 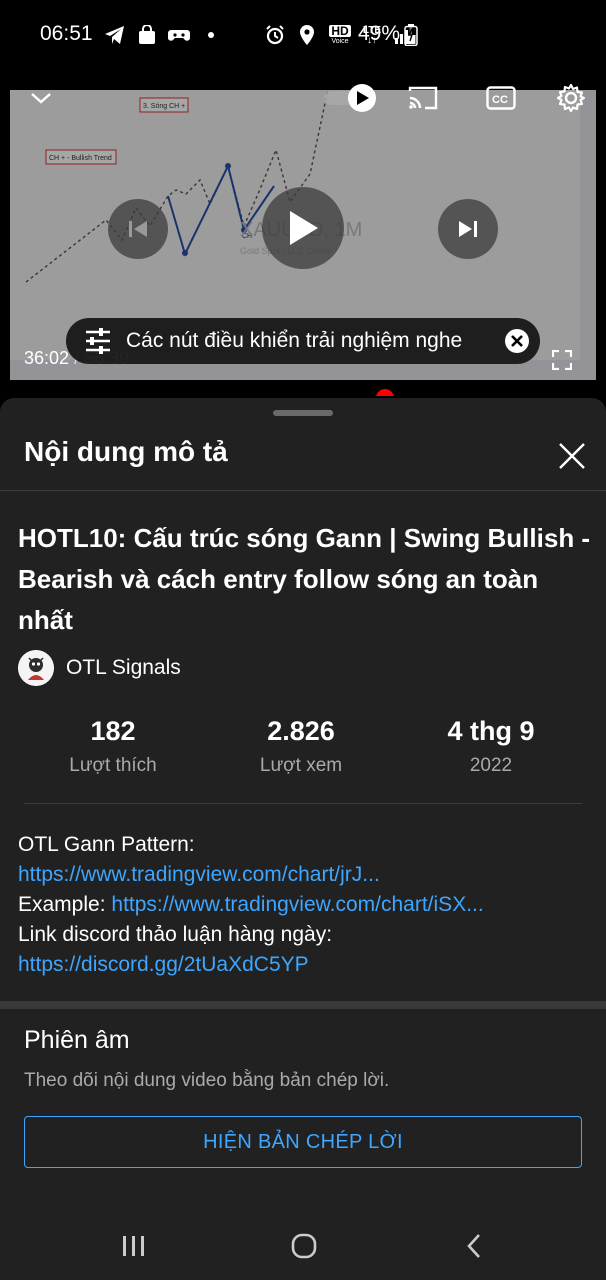 I want to click on cast-icon, so click(x=423, y=98).